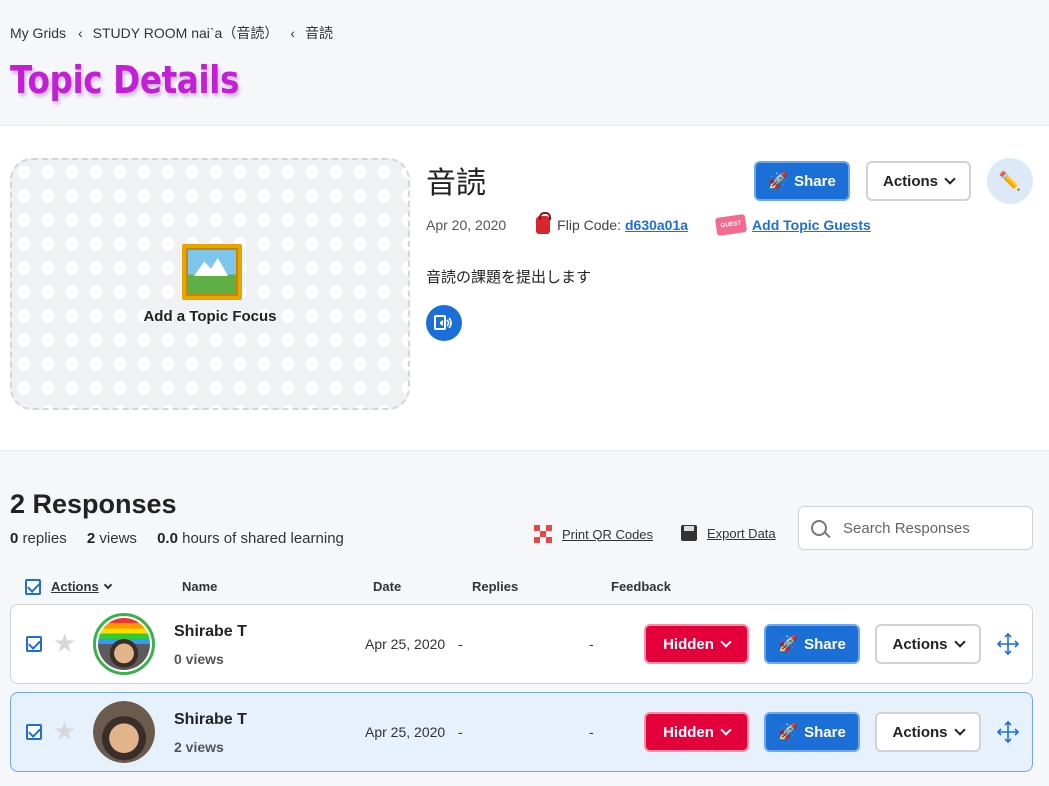 The image size is (1049, 786). I want to click on column-header-date: Date, so click(387, 586).